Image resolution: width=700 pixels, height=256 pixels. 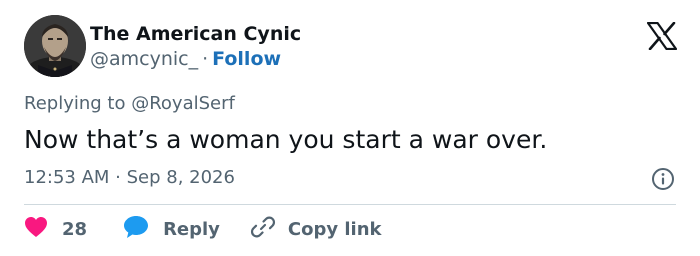 I want to click on info-icon, so click(x=663, y=179).